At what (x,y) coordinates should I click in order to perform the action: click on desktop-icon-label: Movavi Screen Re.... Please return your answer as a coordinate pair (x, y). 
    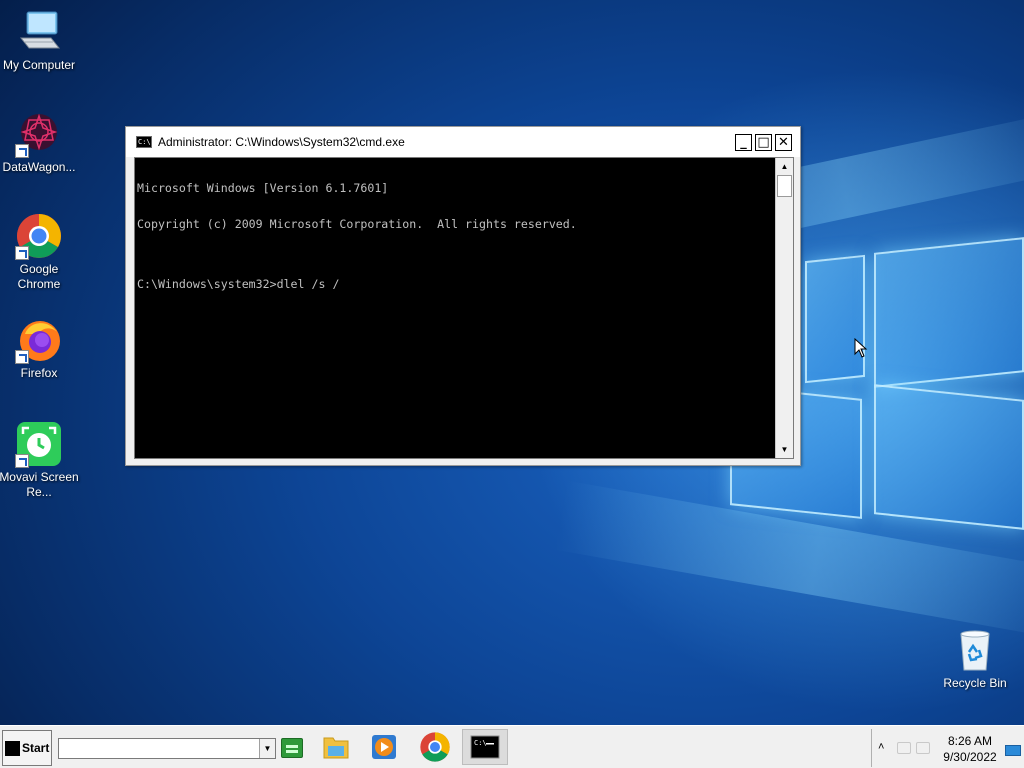
    Looking at the image, I should click on (39, 484).